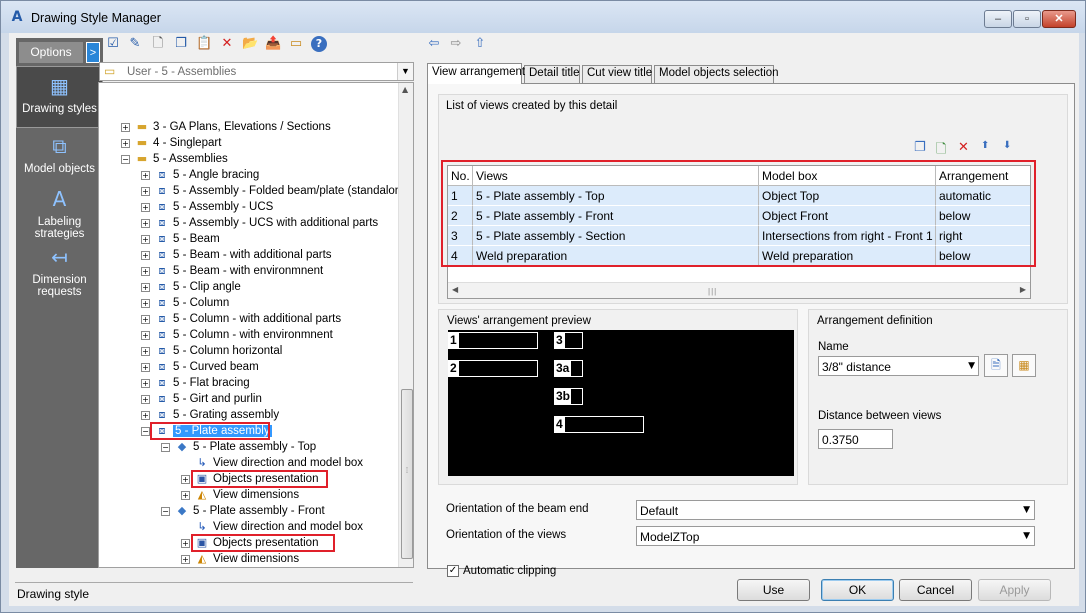 This screenshot has width=1086, height=613. What do you see at coordinates (174, 159) in the screenshot?
I see `tree-item: − ▬ 5 - Assemblies` at bounding box center [174, 159].